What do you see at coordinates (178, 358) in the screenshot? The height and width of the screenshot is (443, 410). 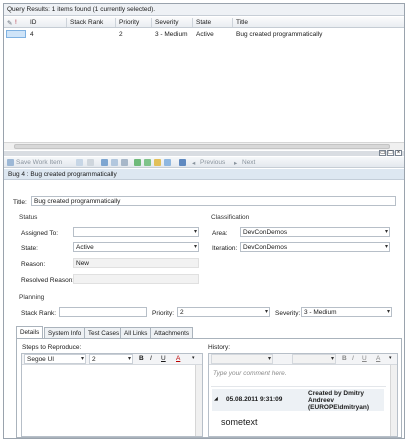 I see `font-color-button: A` at bounding box center [178, 358].